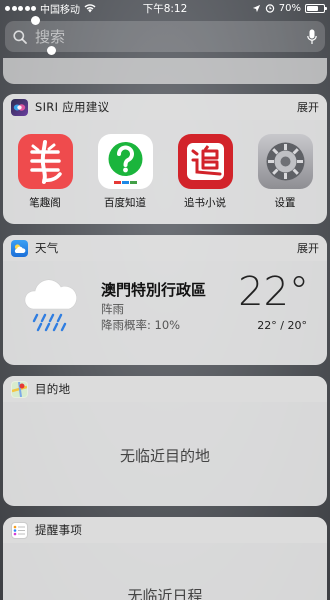 The width and height of the screenshot is (330, 600). I want to click on no-destinations-message: 无临近目的地, so click(164, 456).